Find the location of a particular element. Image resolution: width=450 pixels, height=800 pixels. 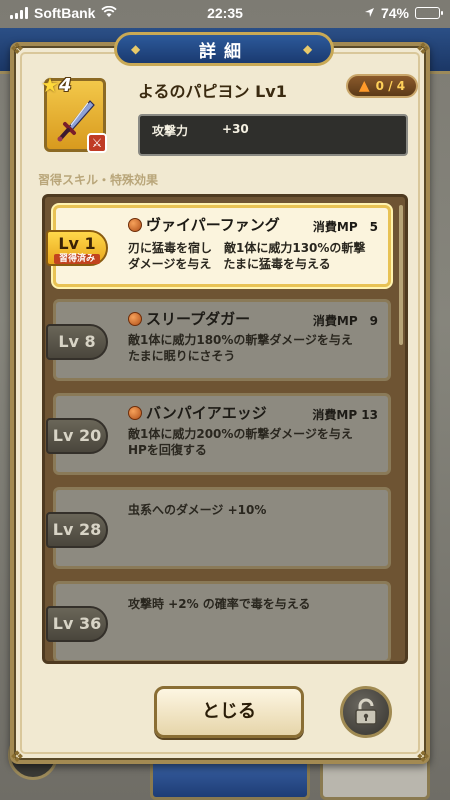

item-icon-frame: ★ 4 ⚔ is located at coordinates (74, 113).